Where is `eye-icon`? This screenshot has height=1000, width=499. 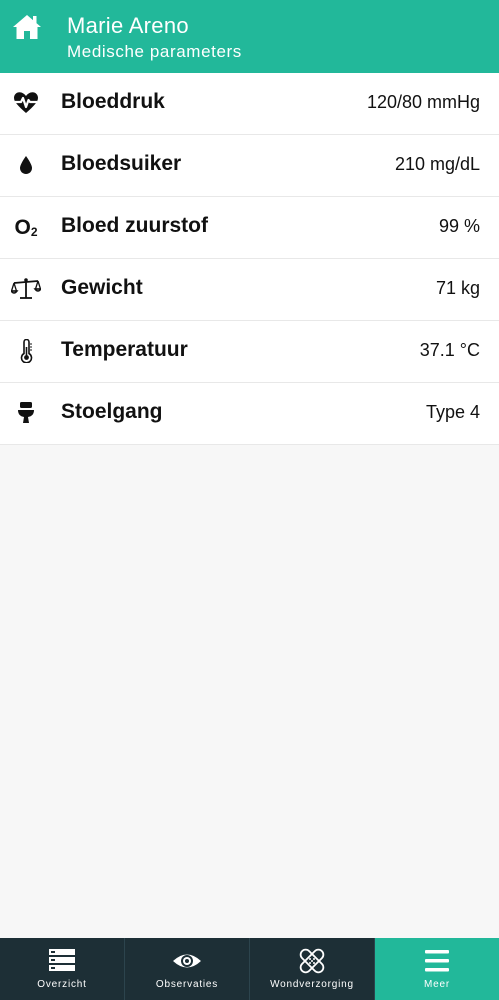 eye-icon is located at coordinates (187, 961).